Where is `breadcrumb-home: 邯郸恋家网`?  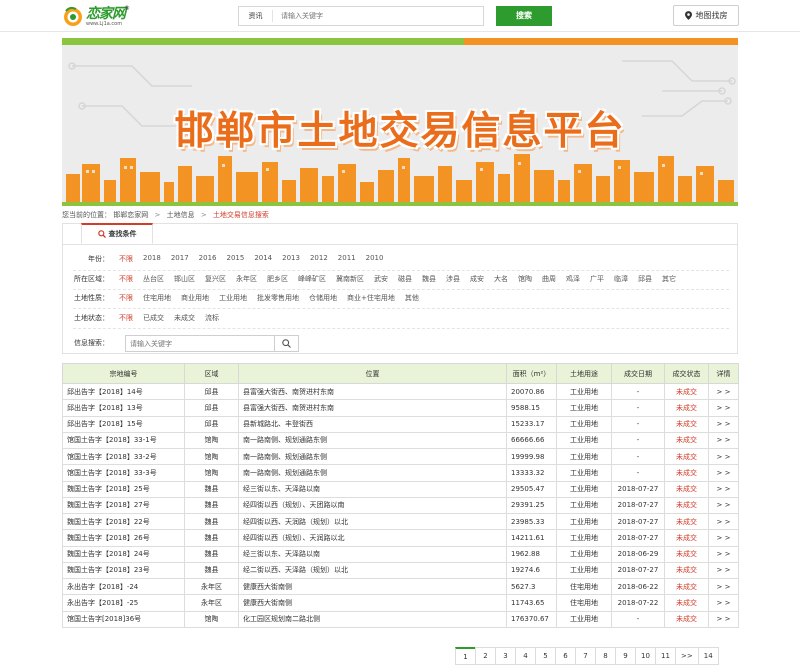 breadcrumb-home: 邯郸恋家网 is located at coordinates (130, 215).